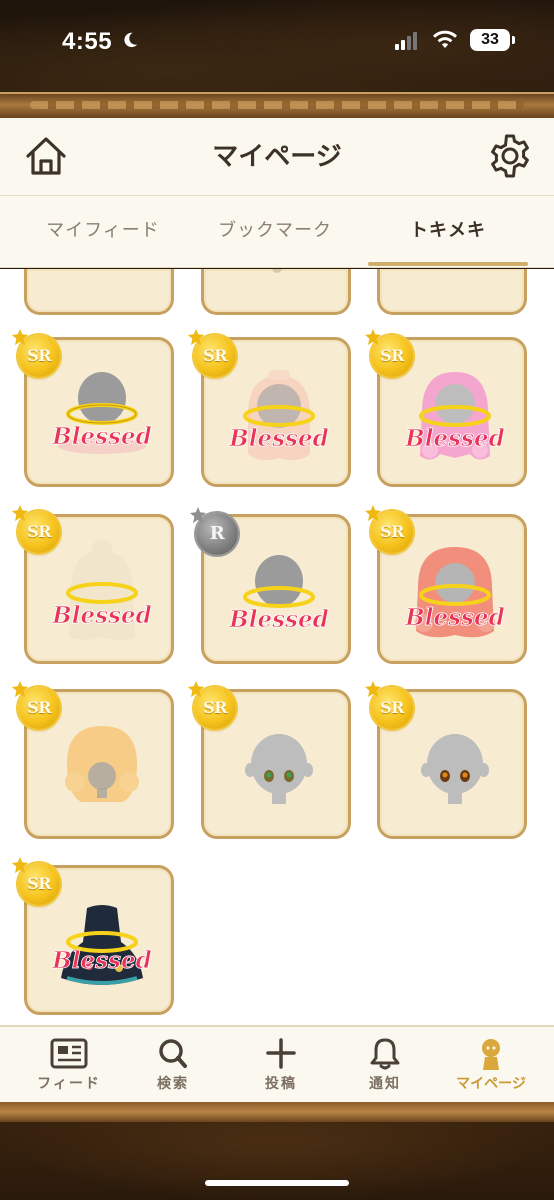 Image resolution: width=554 pixels, height=1200 pixels. I want to click on nav-search: 検索, so click(173, 1065).